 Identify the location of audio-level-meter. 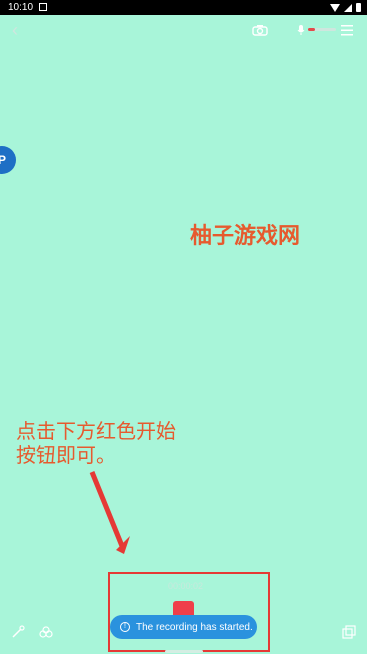
(322, 29).